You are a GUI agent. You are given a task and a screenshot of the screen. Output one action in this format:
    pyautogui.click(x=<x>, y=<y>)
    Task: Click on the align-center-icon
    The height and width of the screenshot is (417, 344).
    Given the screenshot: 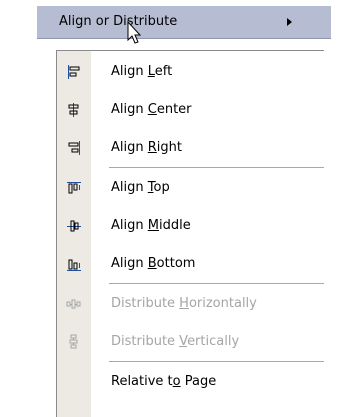 What is the action you would take?
    pyautogui.click(x=73, y=110)
    